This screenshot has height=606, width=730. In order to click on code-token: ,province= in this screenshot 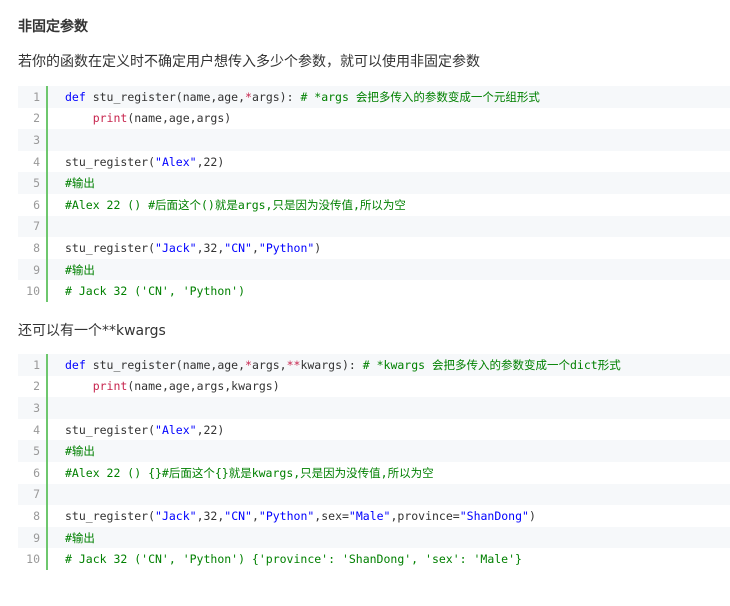, I will do `click(425, 515)`.